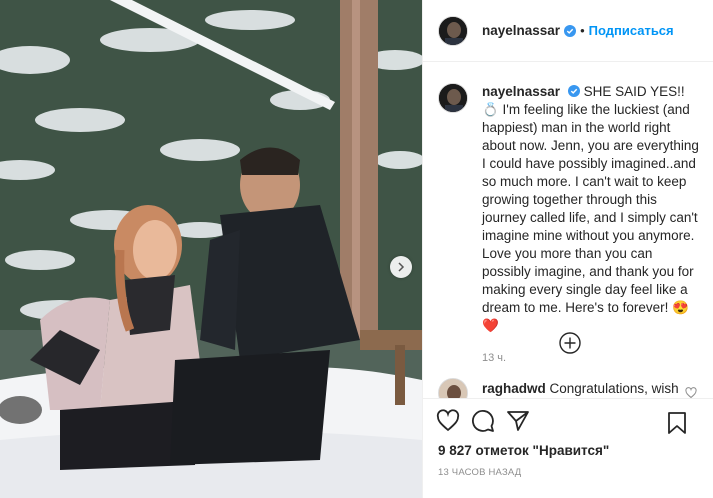 The image size is (713, 498). I want to click on comment-text: raghadwd Congratulations, wish, so click(580, 389).